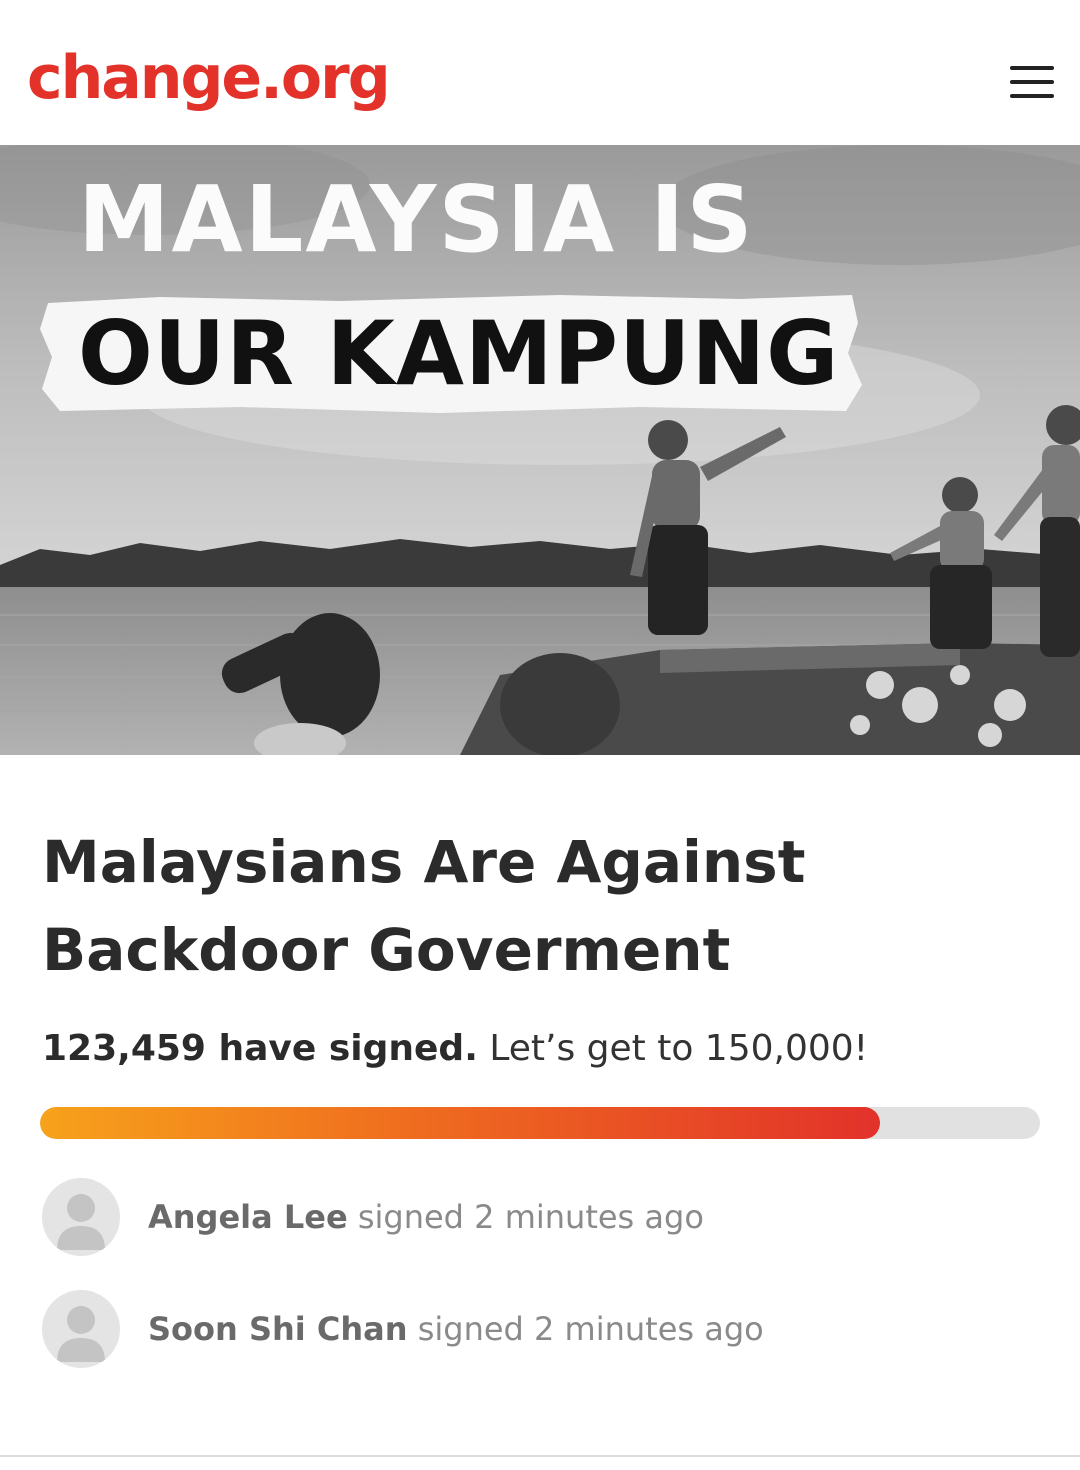 The image size is (1080, 1470). Describe the element at coordinates (260, 1048) in the screenshot. I see `signed-count: 123,459 have signed.` at that location.